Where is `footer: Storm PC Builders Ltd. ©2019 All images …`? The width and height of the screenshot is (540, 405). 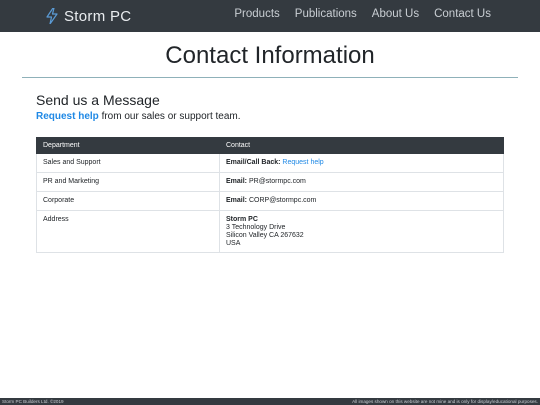
footer: Storm PC Builders Ltd. ©2019 All images … is located at coordinates (270, 401).